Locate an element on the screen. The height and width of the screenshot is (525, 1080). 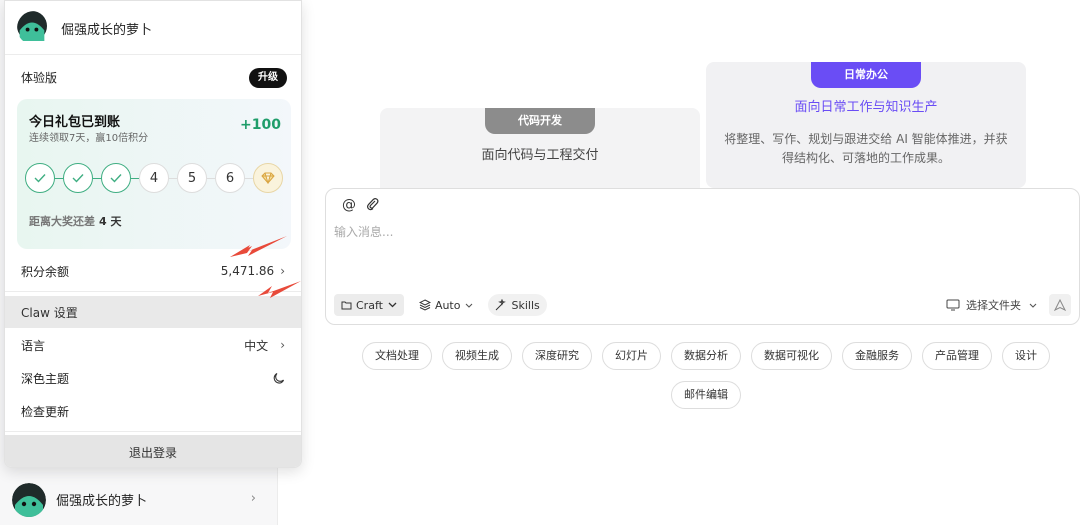
daily-gift-card: 今日礼包已到账 连续领取7天，赢10倍积分 +100 456 距离大奖还差 4 天 is located at coordinates (154, 174).